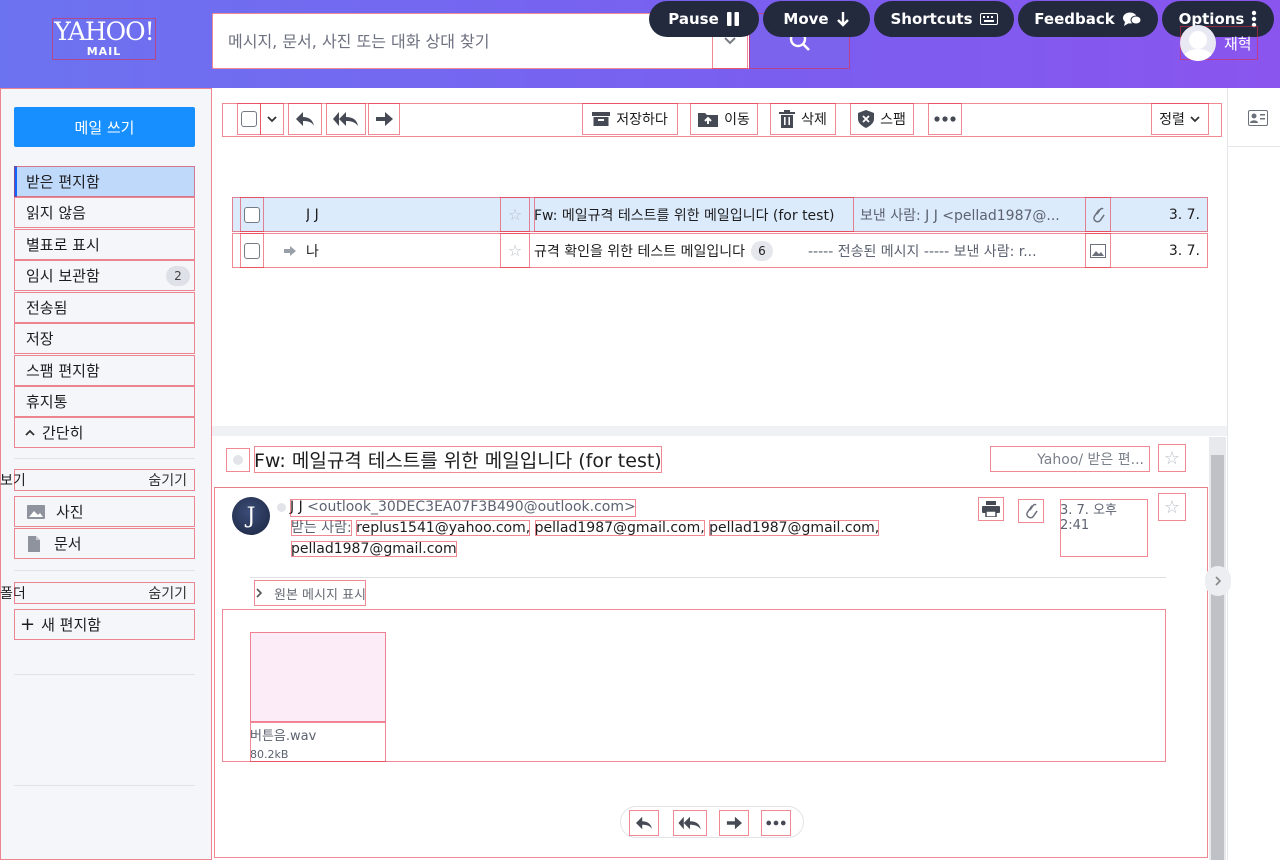 The width and height of the screenshot is (1280, 860). I want to click on quick-reply-bar, so click(712, 822).